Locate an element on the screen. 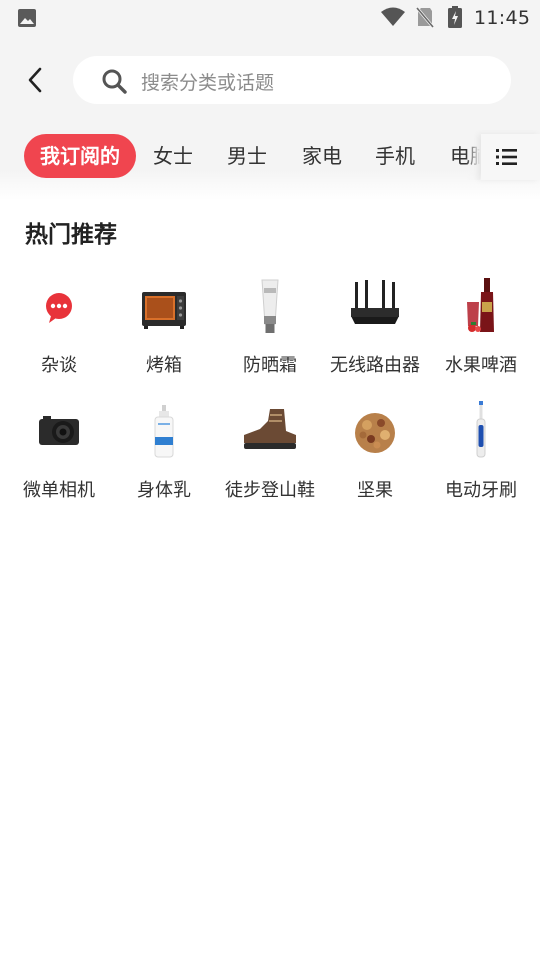 The image size is (540, 960). grid-item-label: 水果啤酒 is located at coordinates (481, 365).